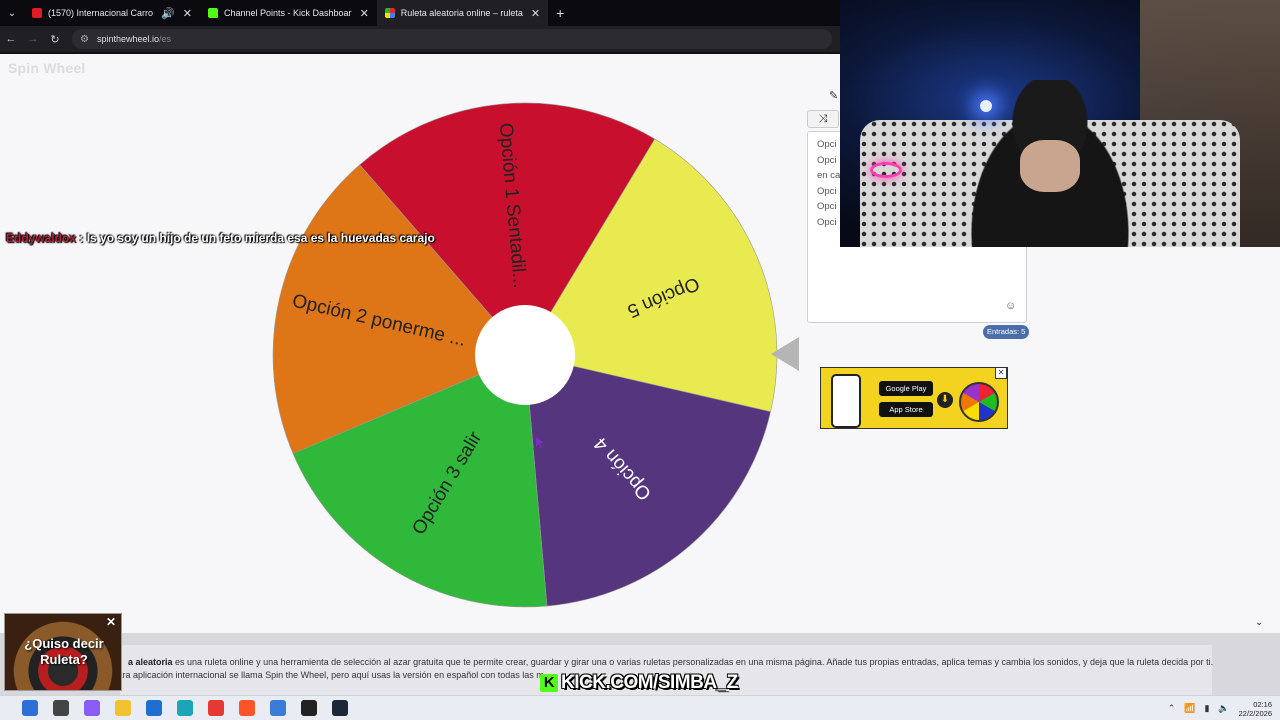 This screenshot has width=1280, height=720. I want to click on edge-icon, so click(184, 708).